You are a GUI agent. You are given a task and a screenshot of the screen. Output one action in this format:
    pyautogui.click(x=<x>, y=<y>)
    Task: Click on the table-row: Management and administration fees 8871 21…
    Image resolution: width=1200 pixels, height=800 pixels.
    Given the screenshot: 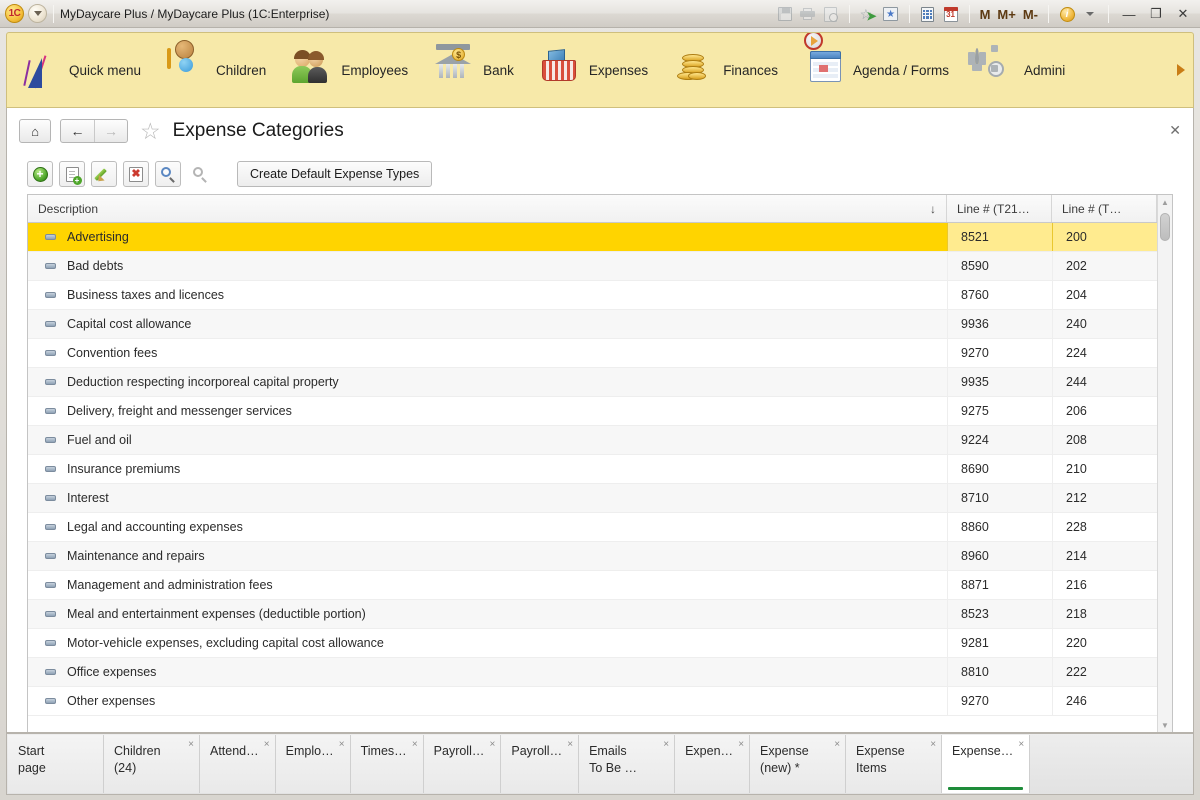 What is the action you would take?
    pyautogui.click(x=592, y=585)
    